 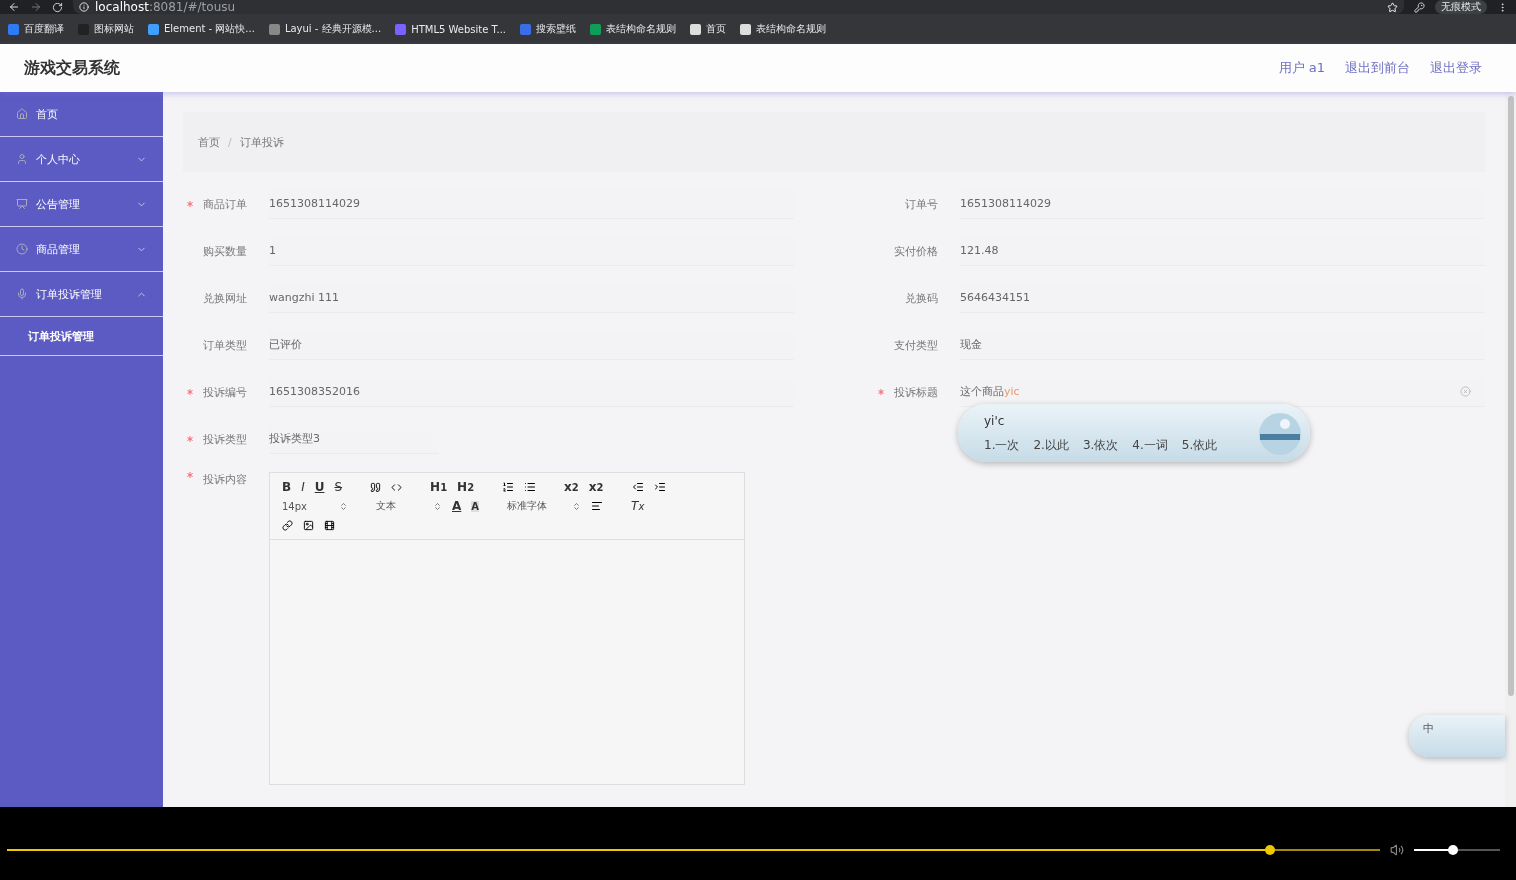 What do you see at coordinates (338, 487) in the screenshot?
I see `format-button: S` at bounding box center [338, 487].